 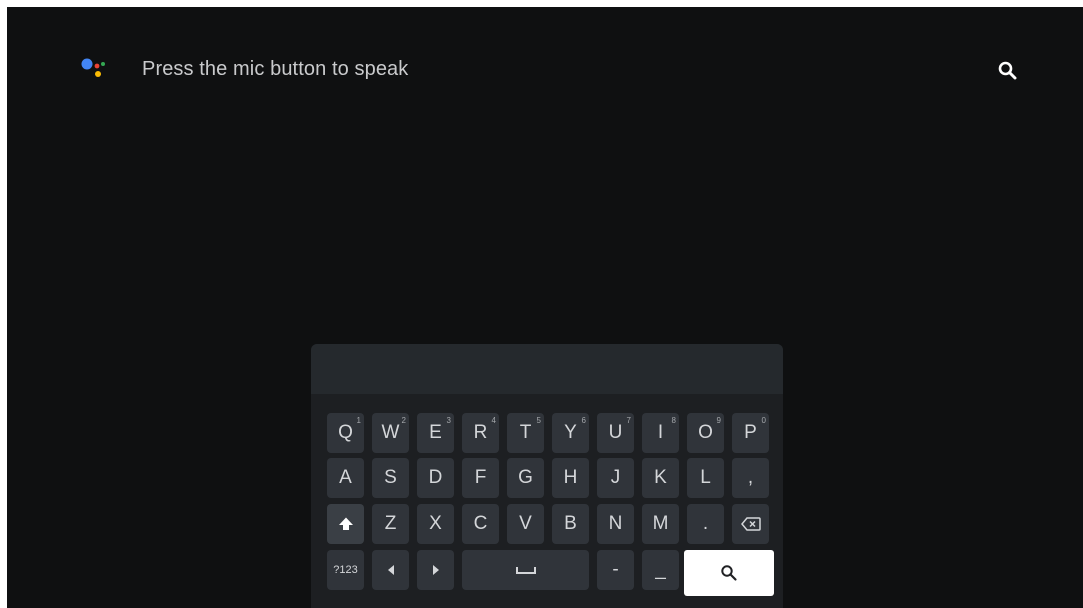 I want to click on key-l: L, so click(x=705, y=478).